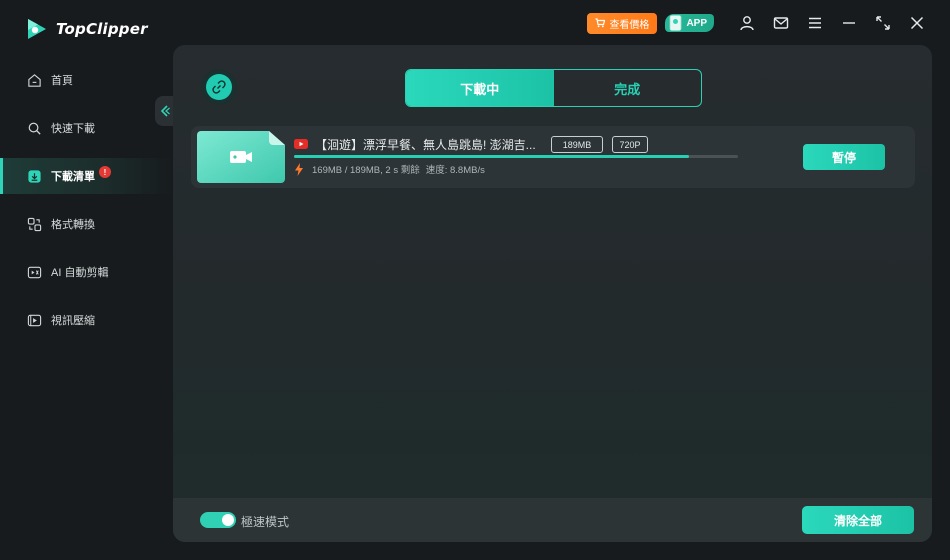 This screenshot has height=560, width=950. Describe the element at coordinates (696, 23) in the screenshot. I see `app-label: APP` at that location.